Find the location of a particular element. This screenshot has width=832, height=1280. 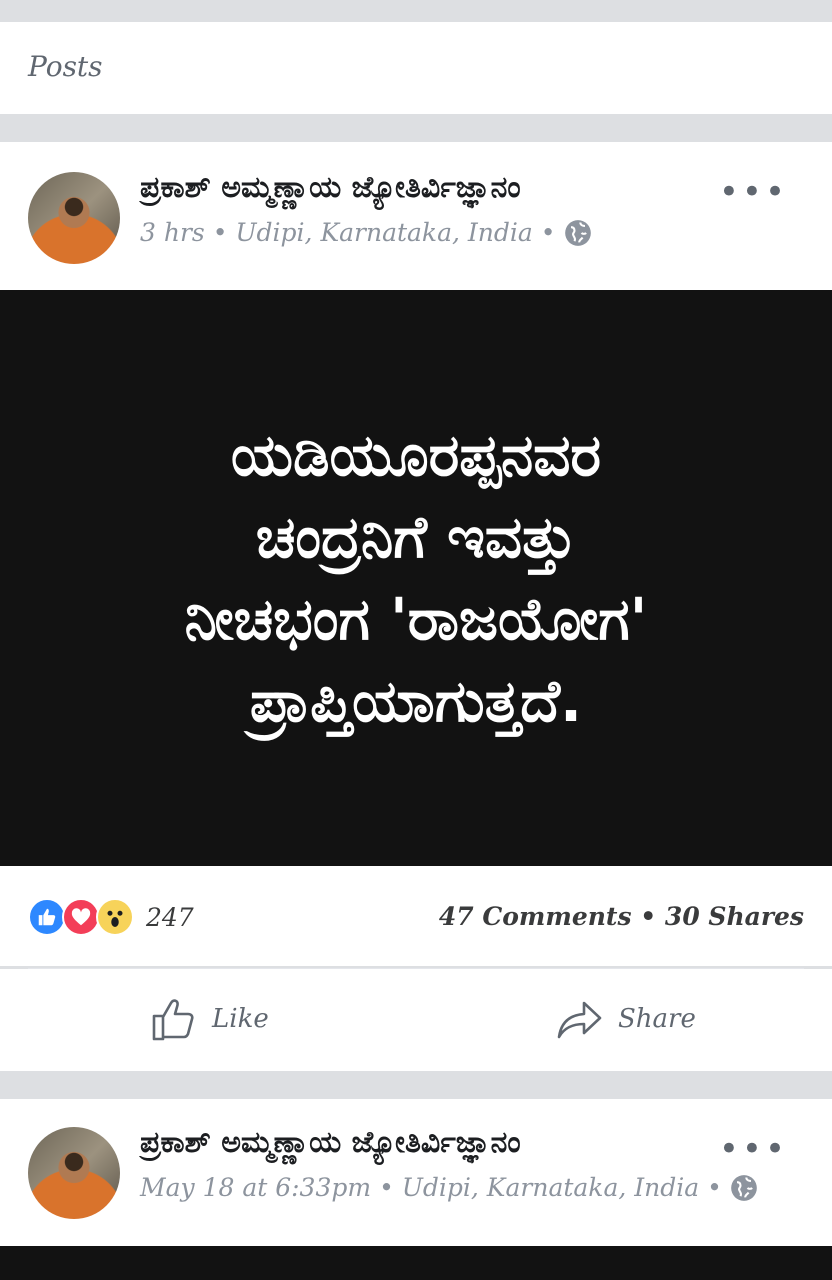

media-line: ಪ್ರಾಪ್ತಿಯಾಗುತ್ತದೆ. is located at coordinates (416, 701).